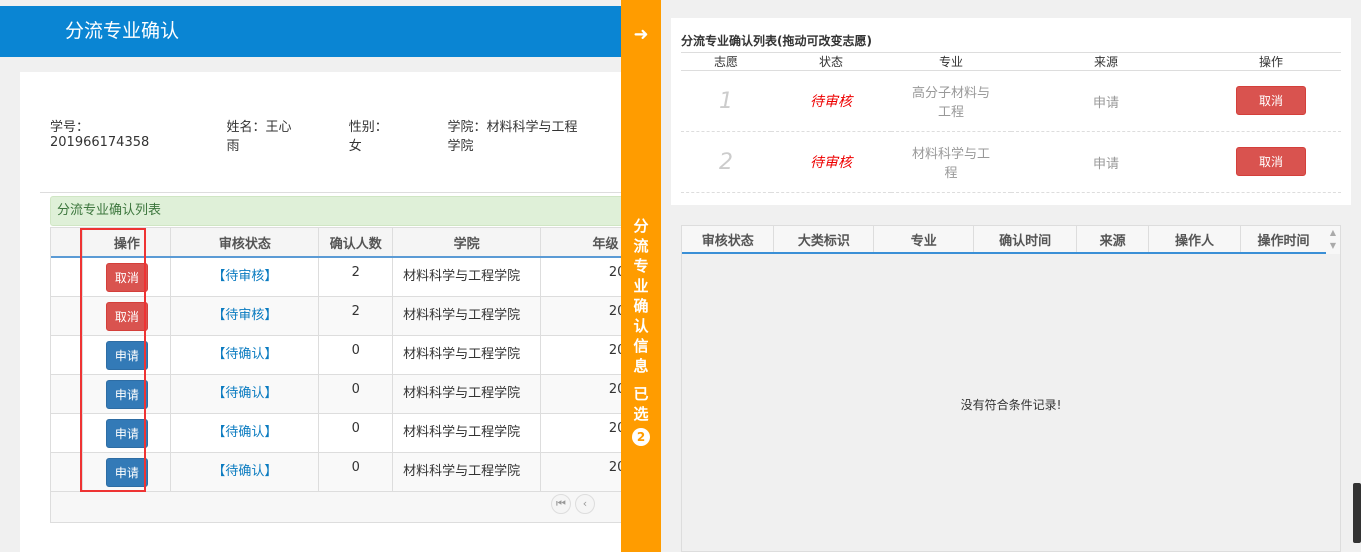 Image resolution: width=1361 pixels, height=552 pixels. I want to click on student-college: 学院：材料科学与工程学院, so click(512, 137).